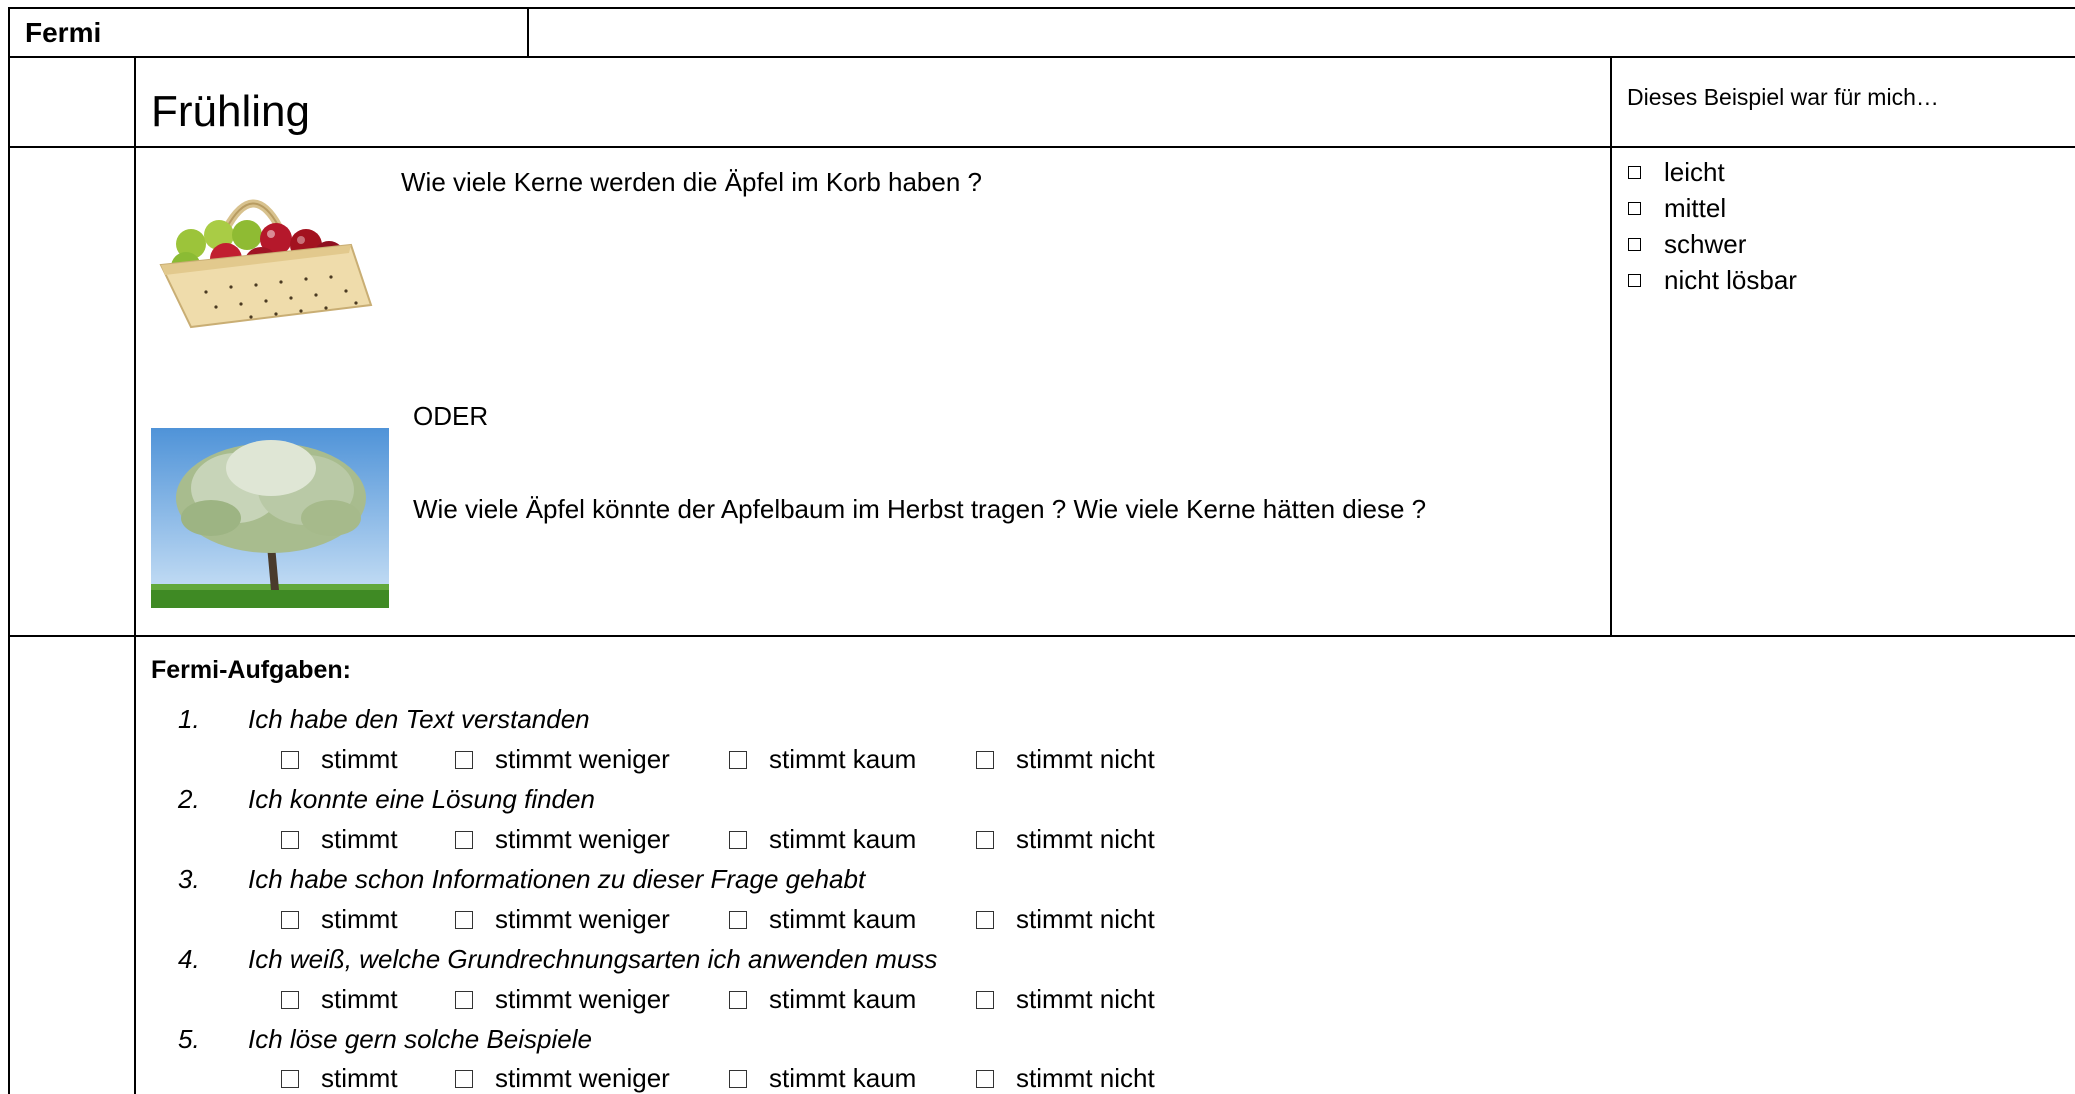  What do you see at coordinates (420, 1039) in the screenshot?
I see `statement-text: Ich löse gern solche Beispiele` at bounding box center [420, 1039].